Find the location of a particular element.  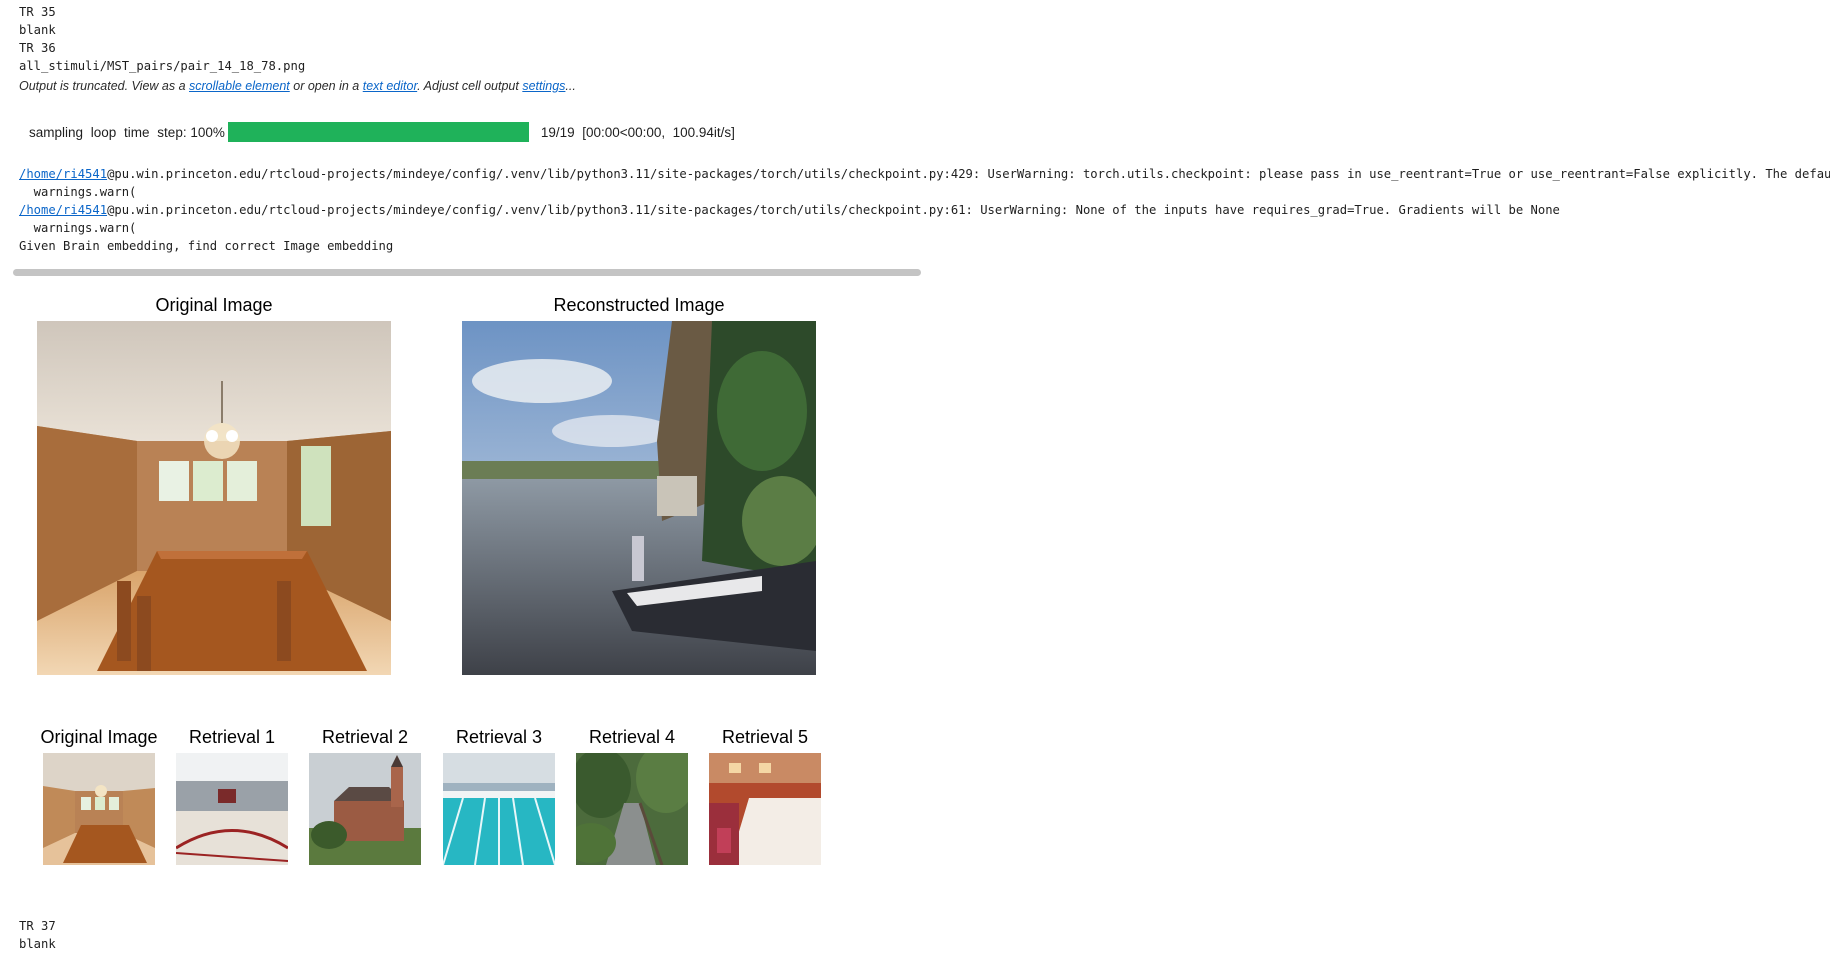

retrieval-5-image is located at coordinates (765, 809).